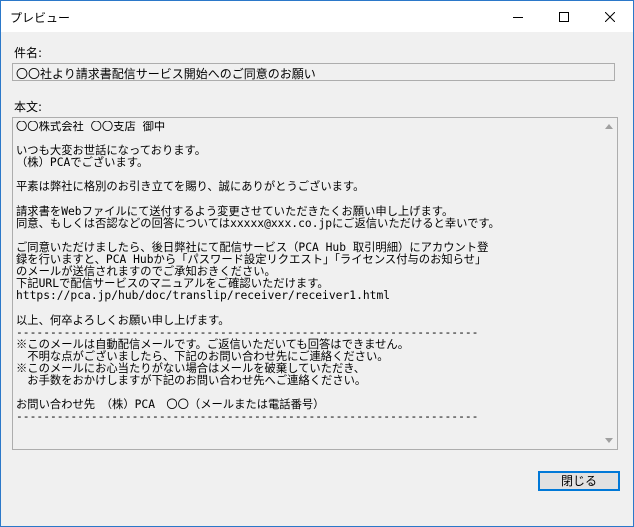 The height and width of the screenshot is (527, 634). What do you see at coordinates (28, 107) in the screenshot?
I see `body-label: 本文:` at bounding box center [28, 107].